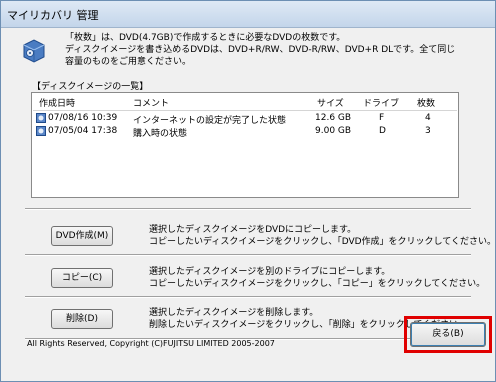 This screenshot has height=382, width=496. I want to click on recovery-disc-icon, so click(34, 51).